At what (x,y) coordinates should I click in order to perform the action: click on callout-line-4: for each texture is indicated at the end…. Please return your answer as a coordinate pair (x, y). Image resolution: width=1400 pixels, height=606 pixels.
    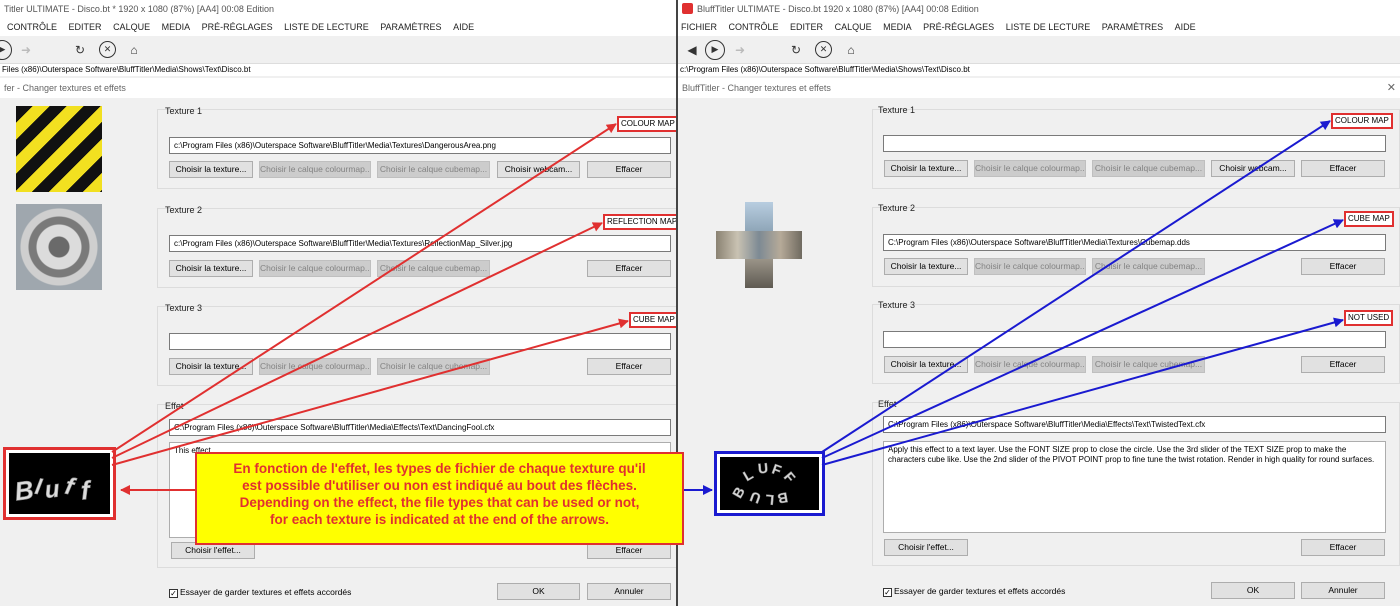
    Looking at the image, I should click on (439, 519).